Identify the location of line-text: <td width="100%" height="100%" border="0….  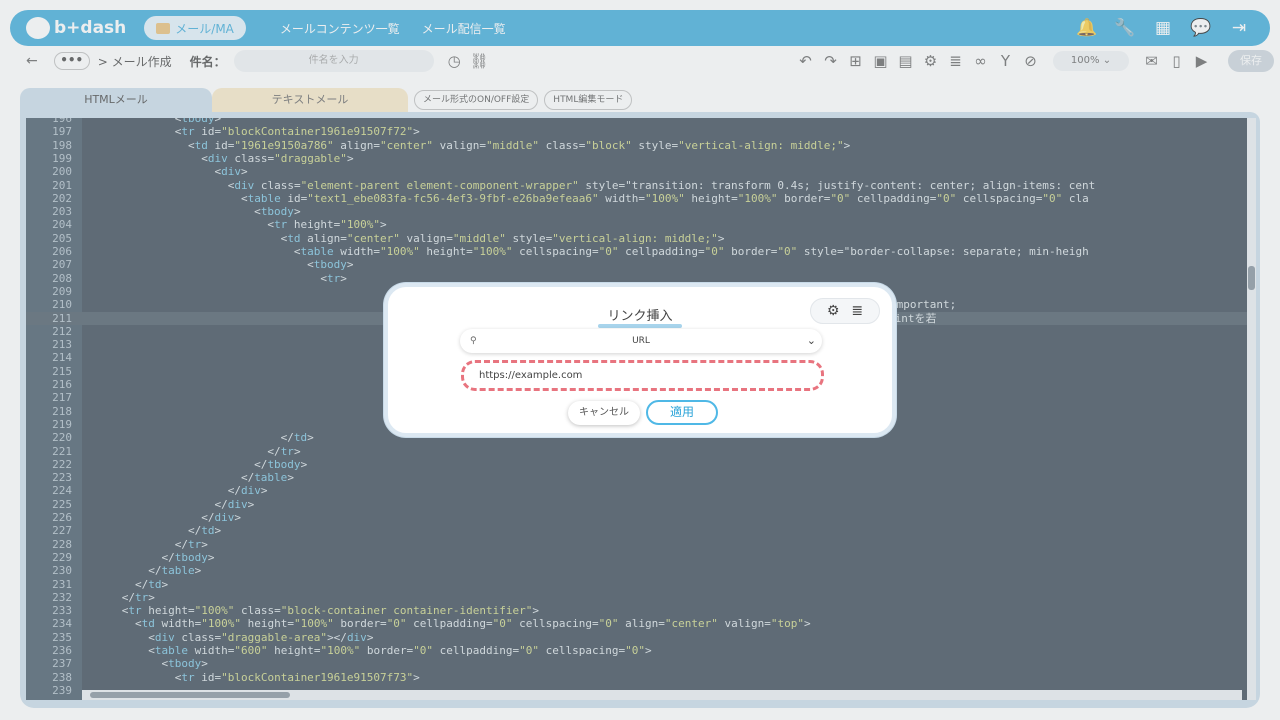
(446, 624).